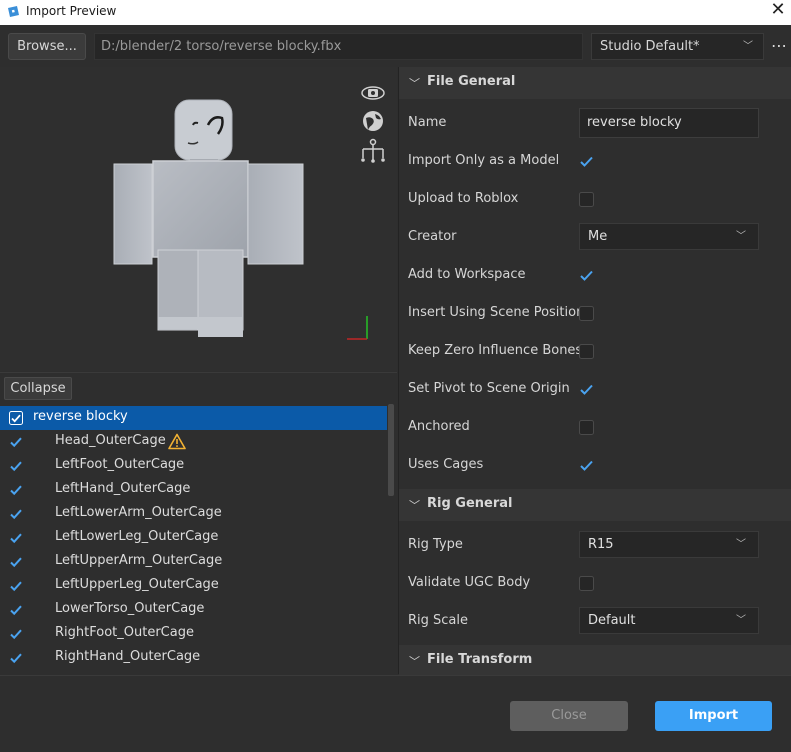 The width and height of the screenshot is (791, 752). Describe the element at coordinates (598, 236) in the screenshot. I see `creator-value: Me` at that location.